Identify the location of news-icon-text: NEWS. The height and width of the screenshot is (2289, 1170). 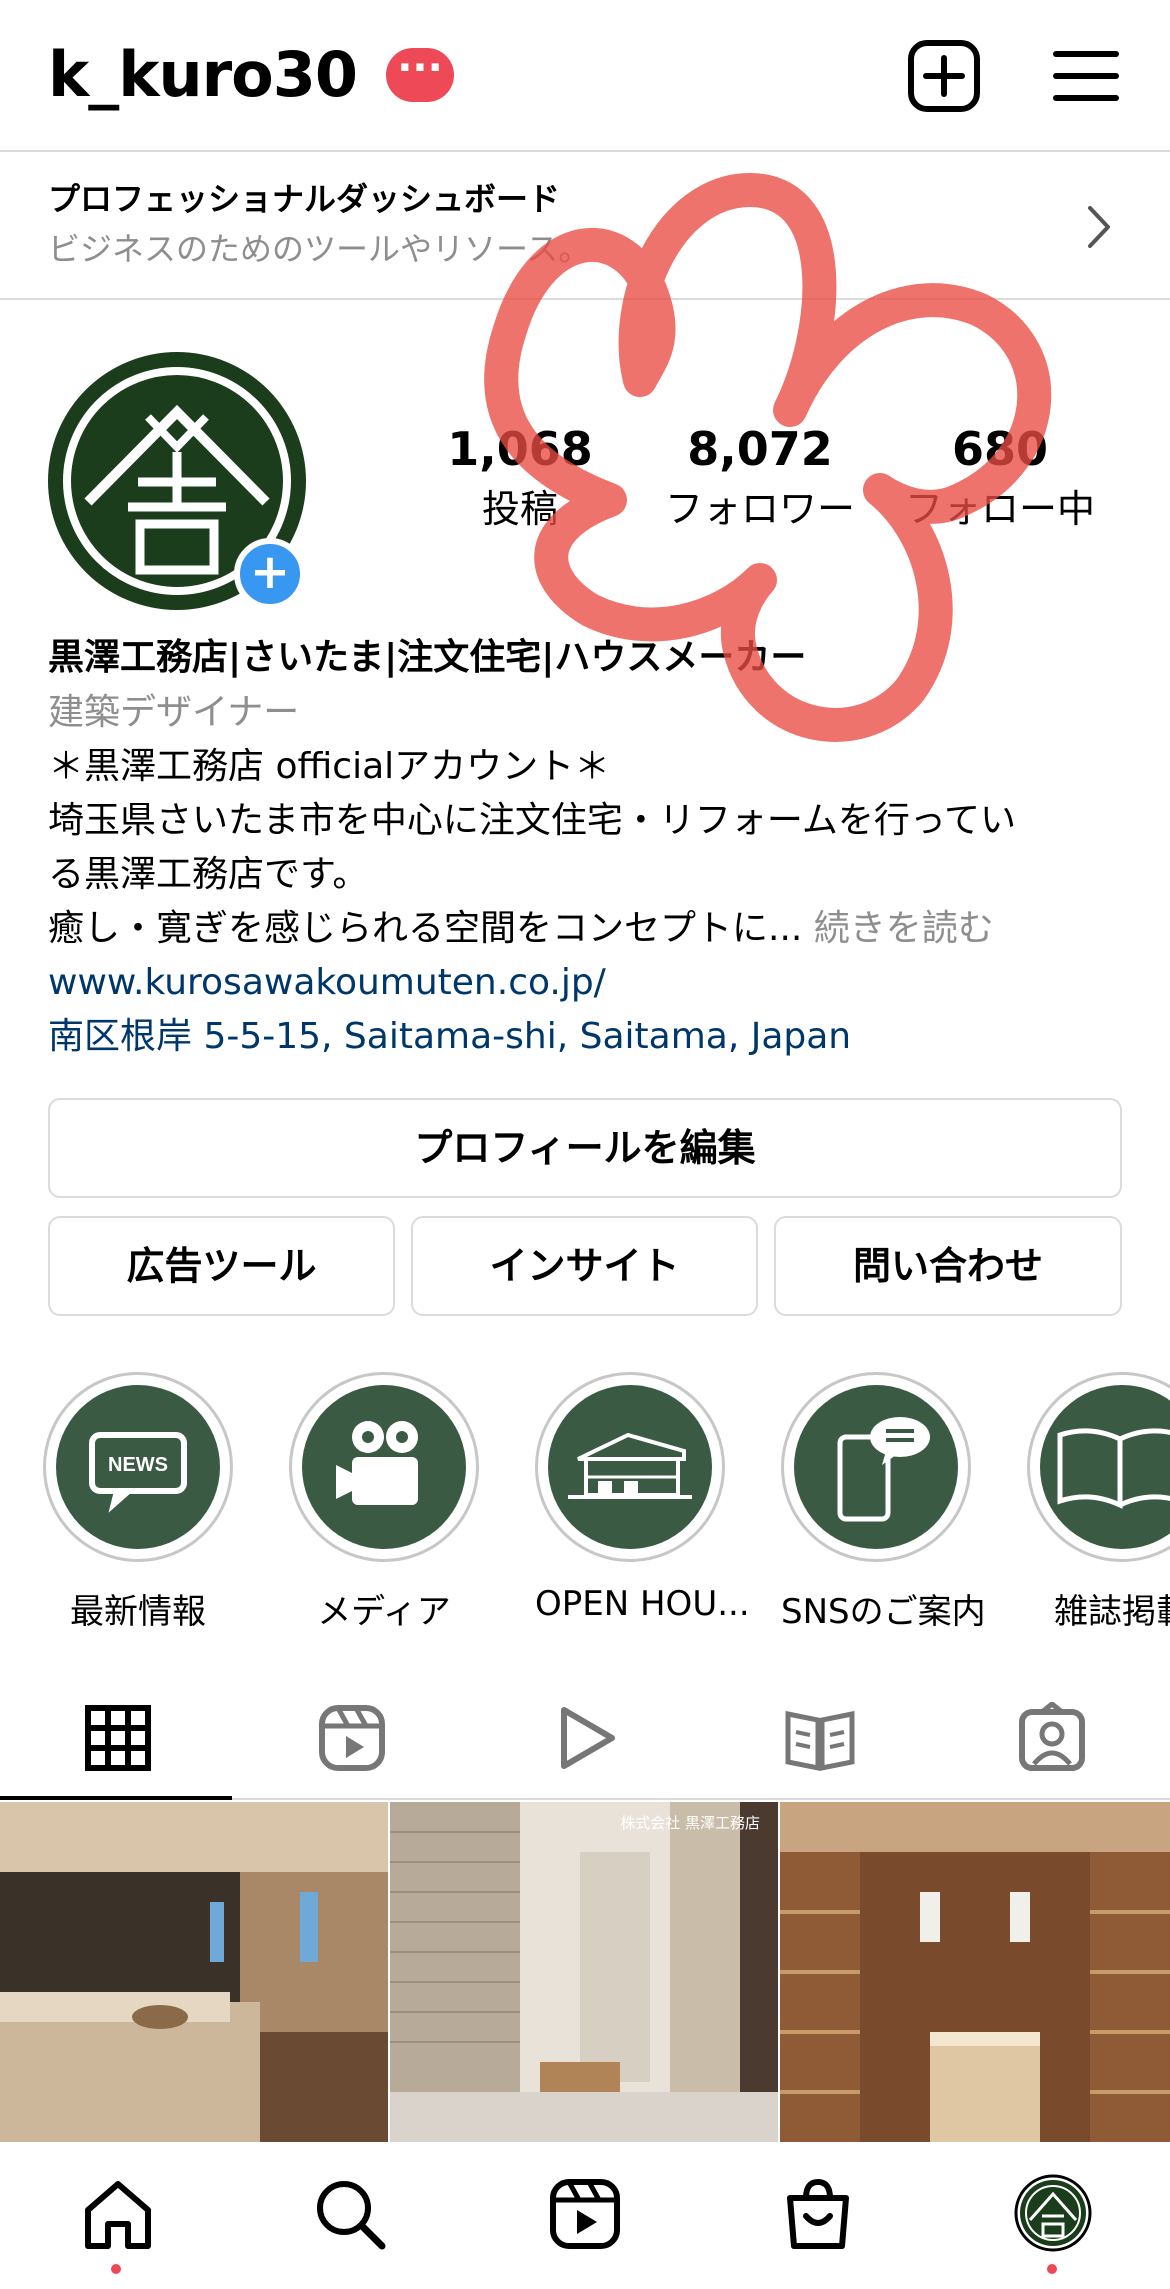
(138, 1465).